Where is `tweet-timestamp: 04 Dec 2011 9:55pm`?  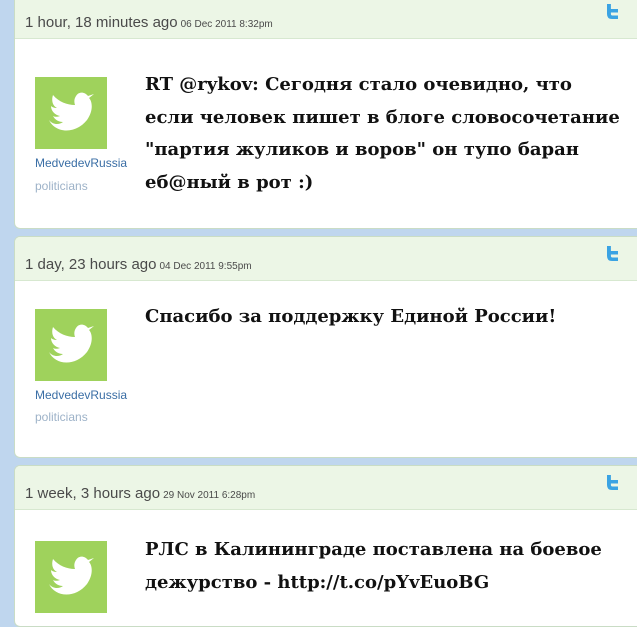 tweet-timestamp: 04 Dec 2011 9:55pm is located at coordinates (205, 266).